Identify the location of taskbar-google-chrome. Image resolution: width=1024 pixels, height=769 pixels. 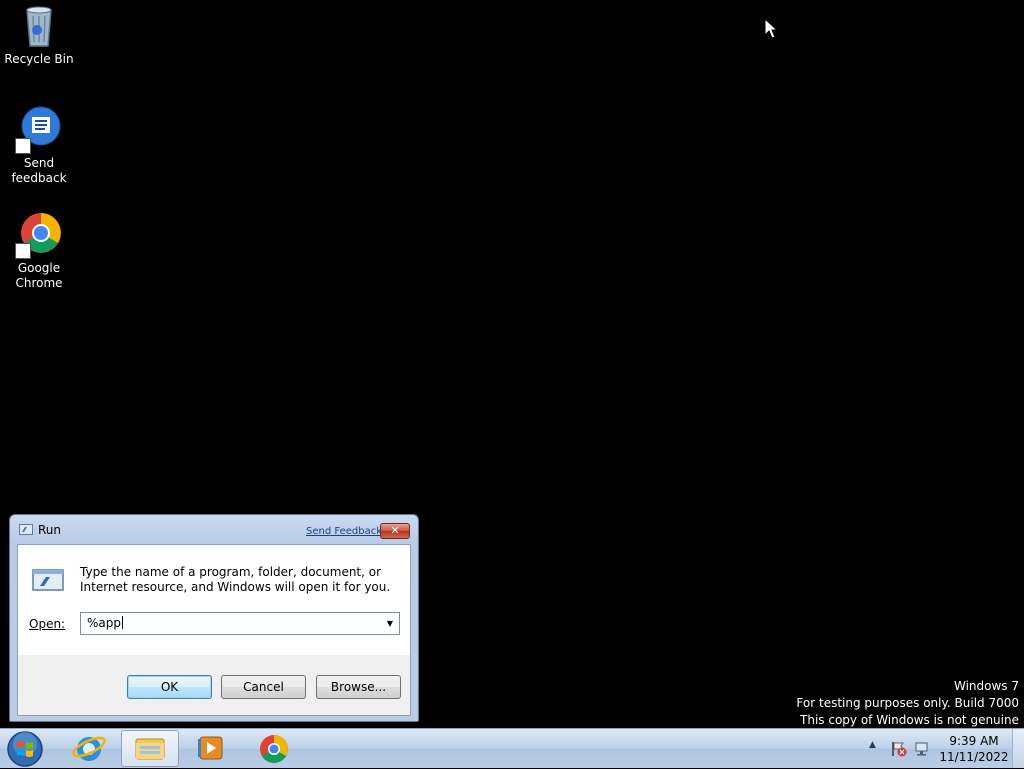
(274, 748).